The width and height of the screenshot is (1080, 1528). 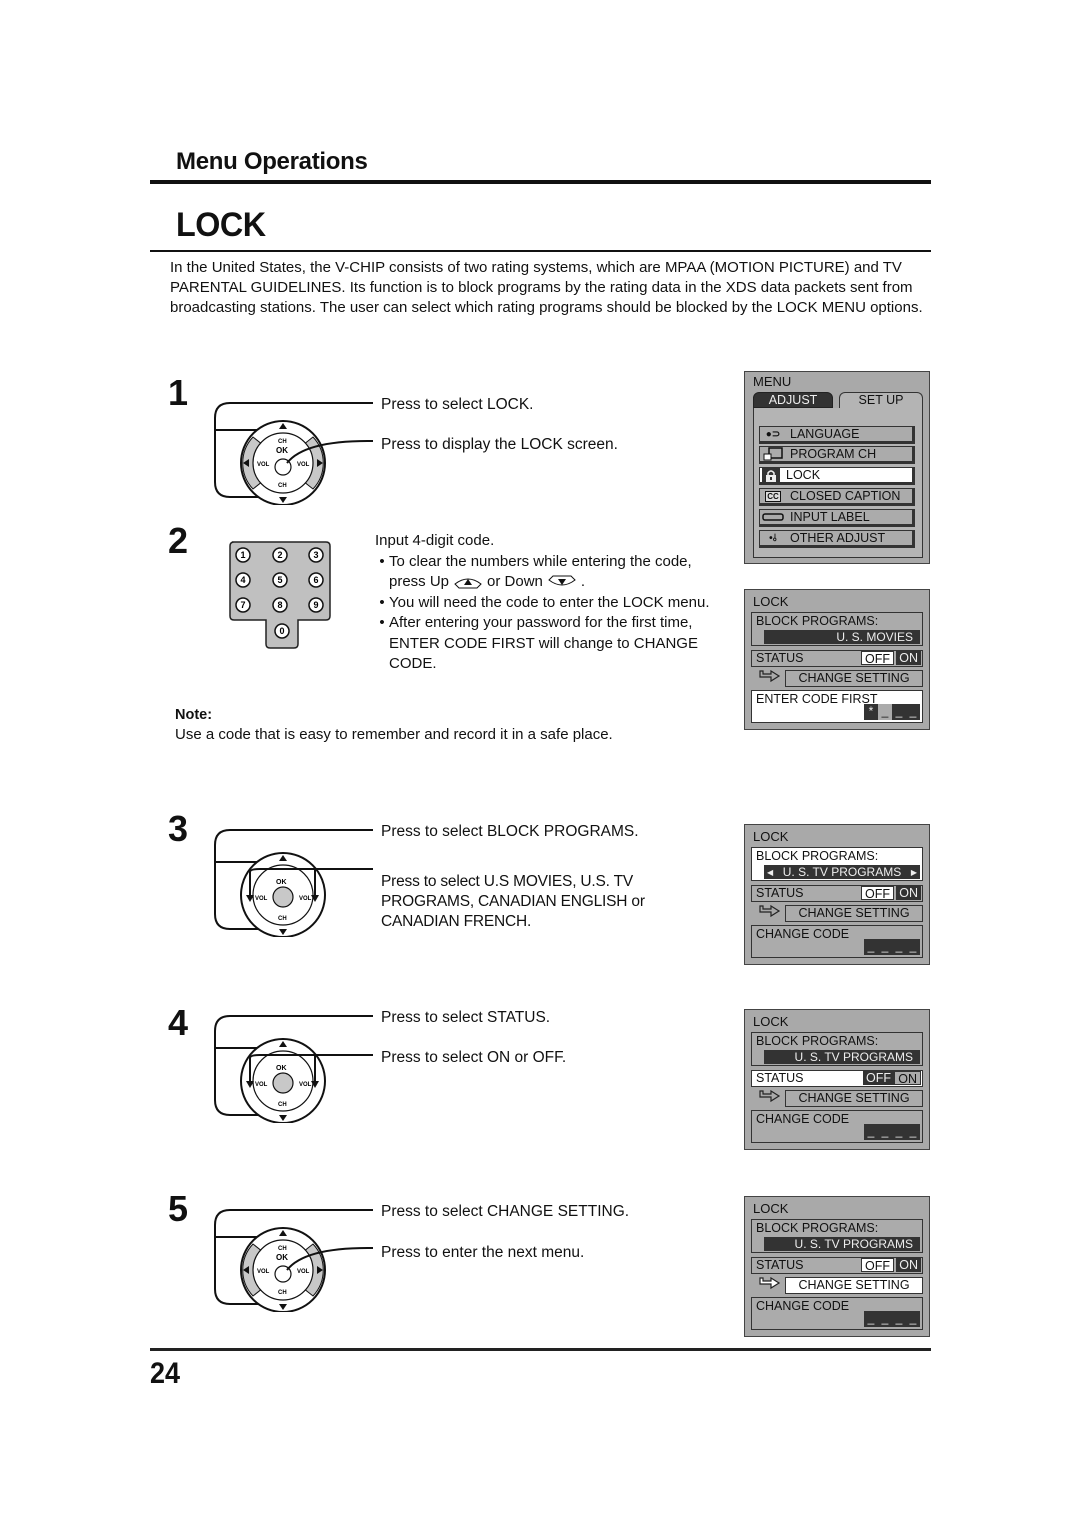 What do you see at coordinates (842, 872) in the screenshot?
I see `block-programs-value: ◀ U. S. TV PROGRAMS ▶` at bounding box center [842, 872].